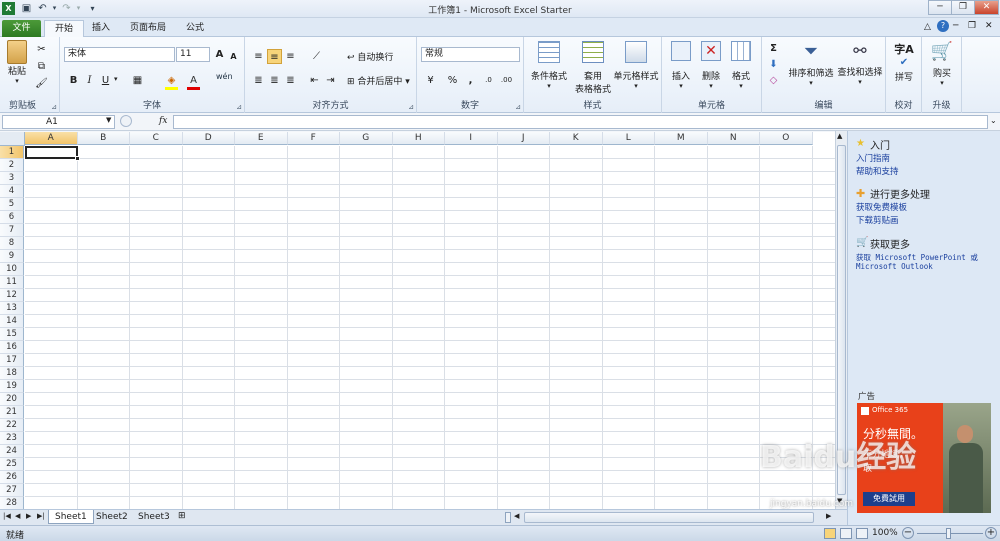  I want to click on cut-icon: ✂, so click(41, 49).